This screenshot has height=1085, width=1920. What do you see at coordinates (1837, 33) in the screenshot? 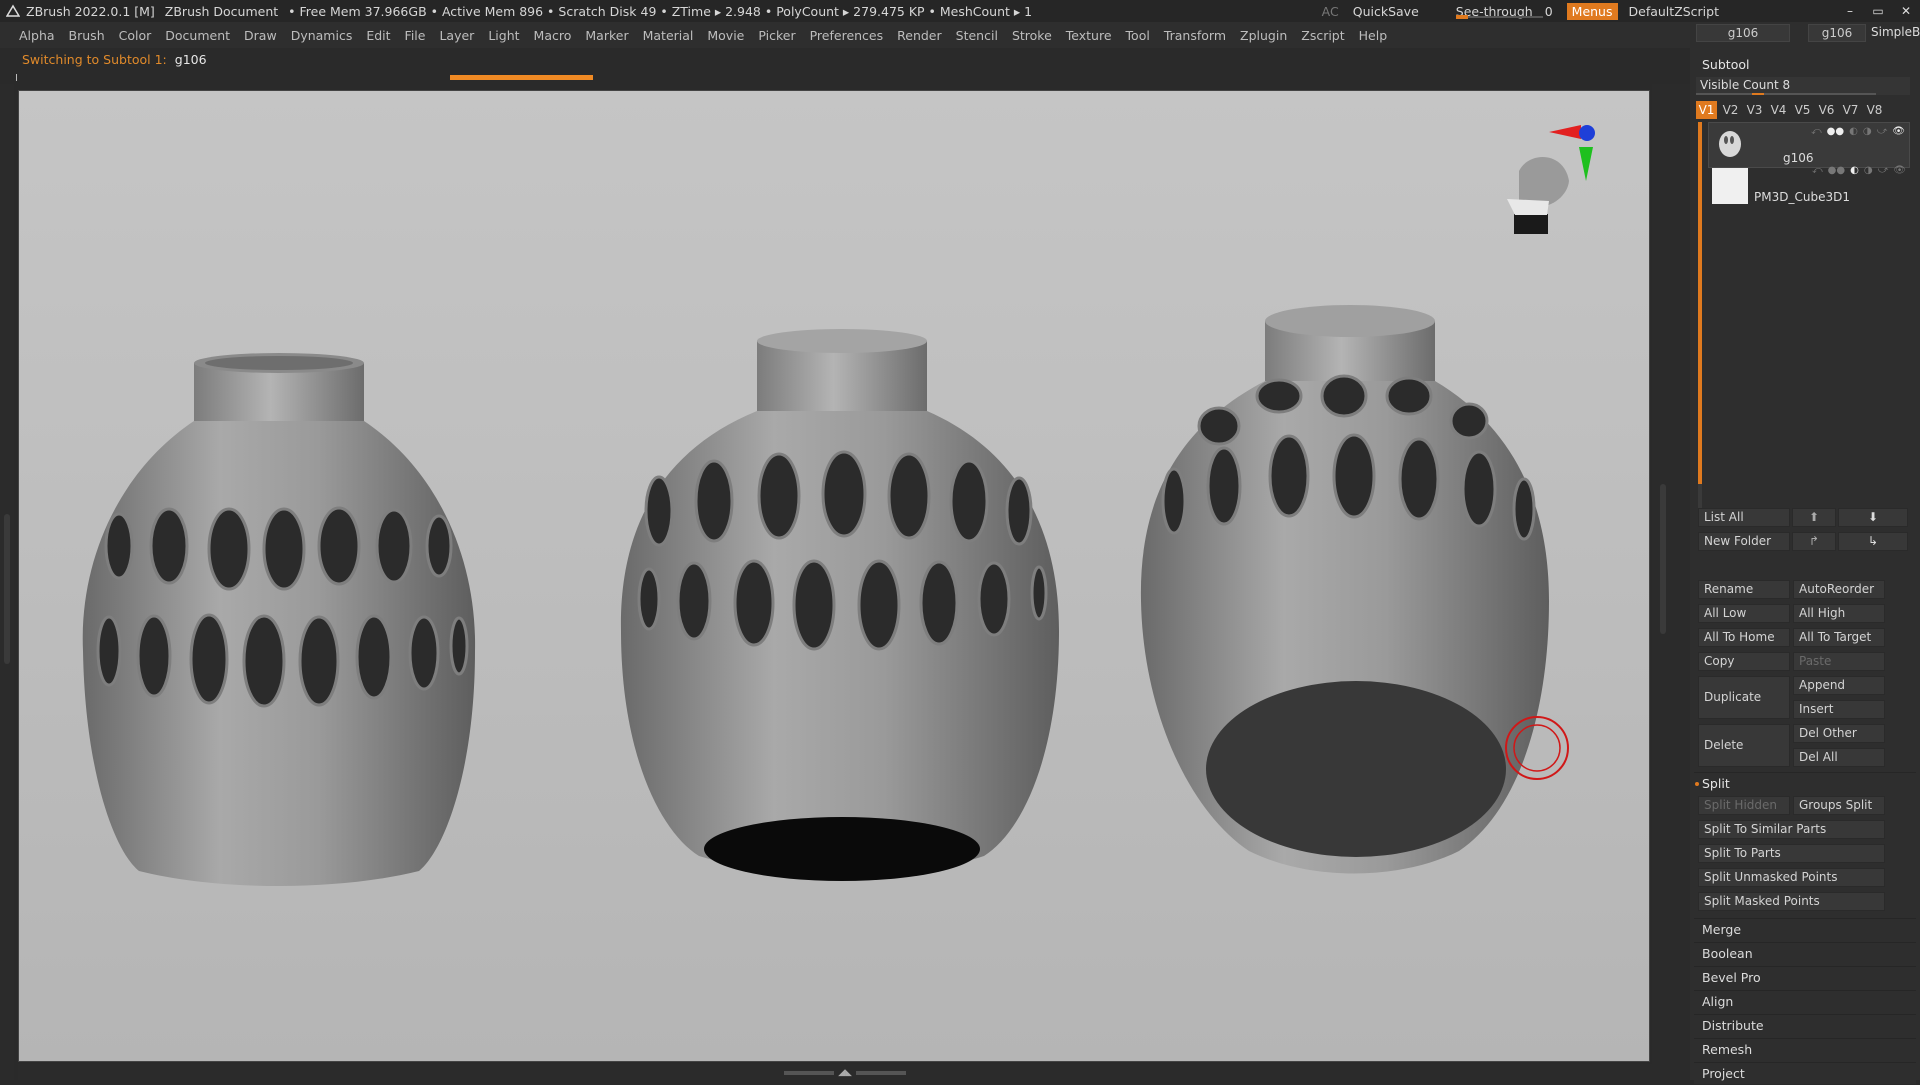
I see `tool-thumbnail: g106` at bounding box center [1837, 33].